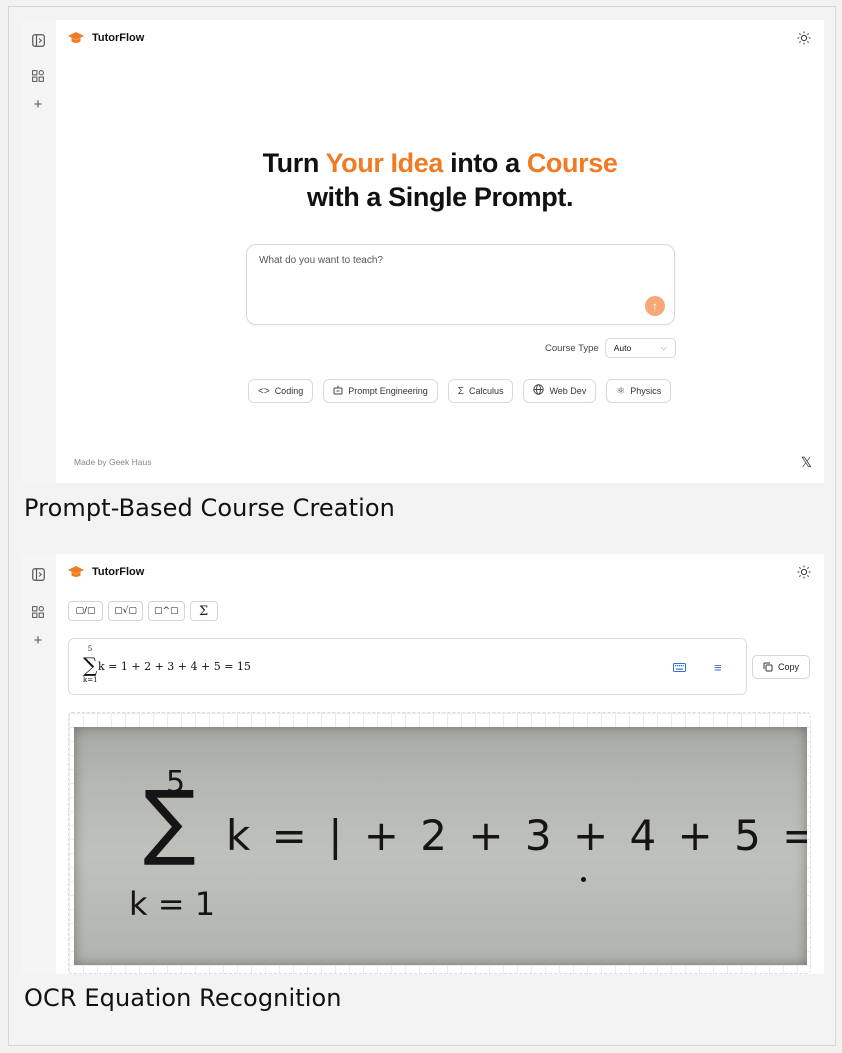 The image size is (842, 1053). I want to click on hero-highlight: Your Idea, so click(384, 163).